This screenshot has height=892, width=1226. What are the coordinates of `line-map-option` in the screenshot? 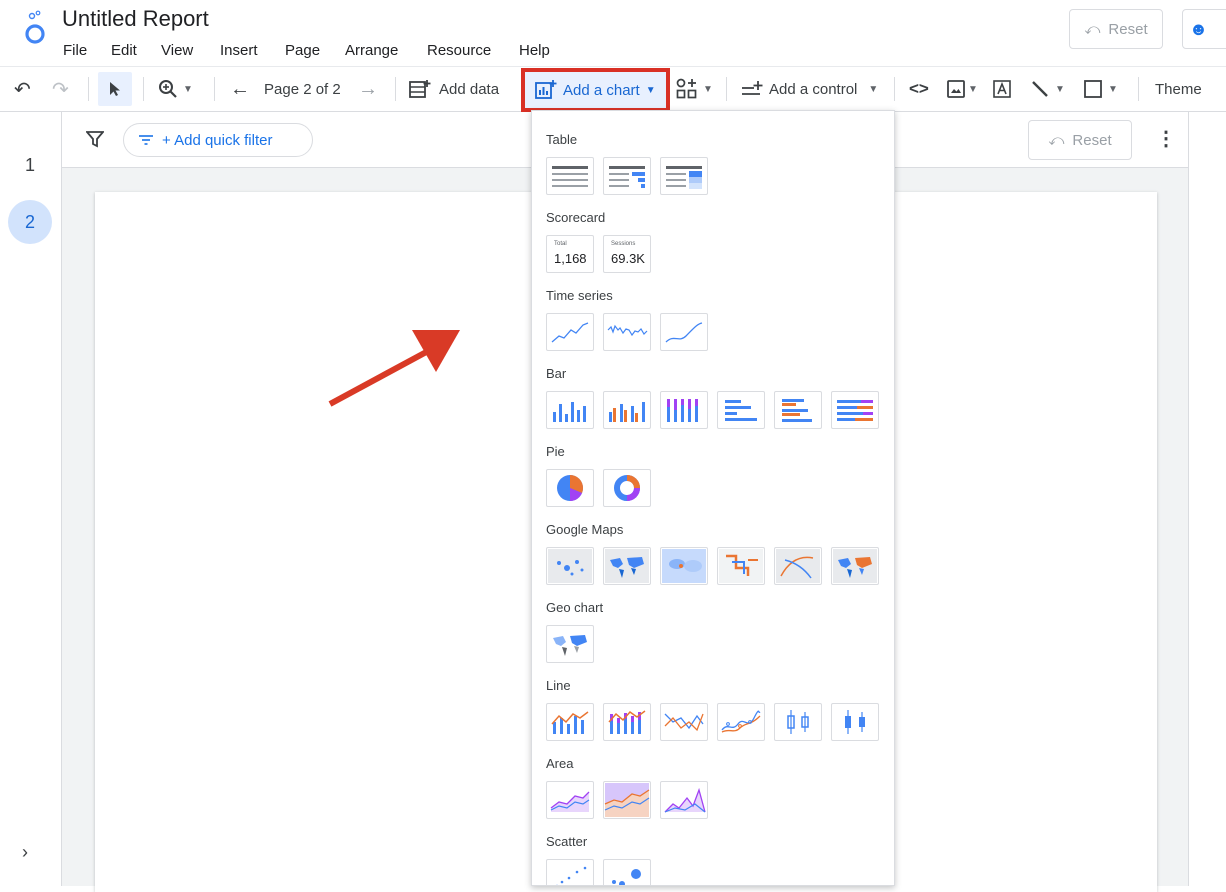 It's located at (741, 566).